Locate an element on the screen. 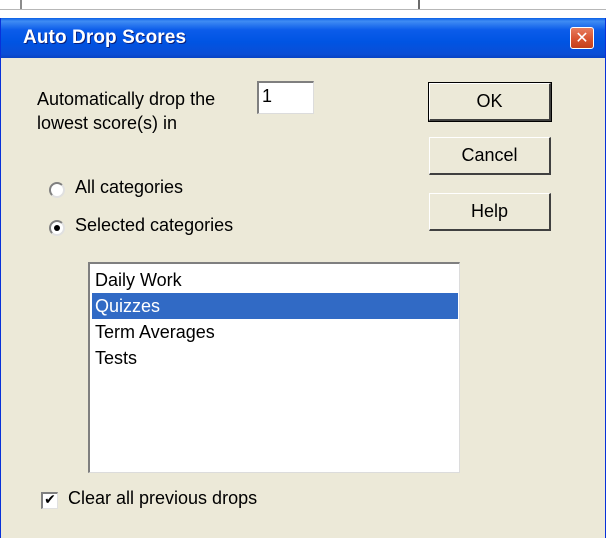 Image resolution: width=606 pixels, height=538 pixels. close-icon: ✕ is located at coordinates (582, 37).